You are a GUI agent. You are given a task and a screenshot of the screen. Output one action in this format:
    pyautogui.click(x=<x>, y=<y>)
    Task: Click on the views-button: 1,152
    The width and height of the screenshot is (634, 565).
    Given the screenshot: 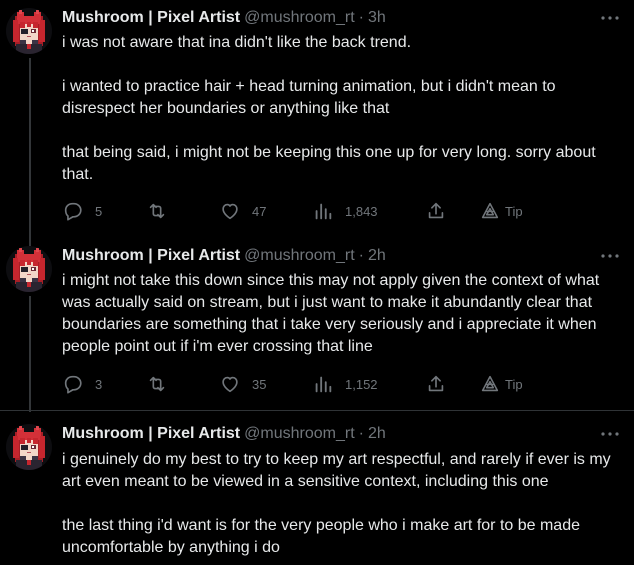 What is the action you would take?
    pyautogui.click(x=345, y=384)
    